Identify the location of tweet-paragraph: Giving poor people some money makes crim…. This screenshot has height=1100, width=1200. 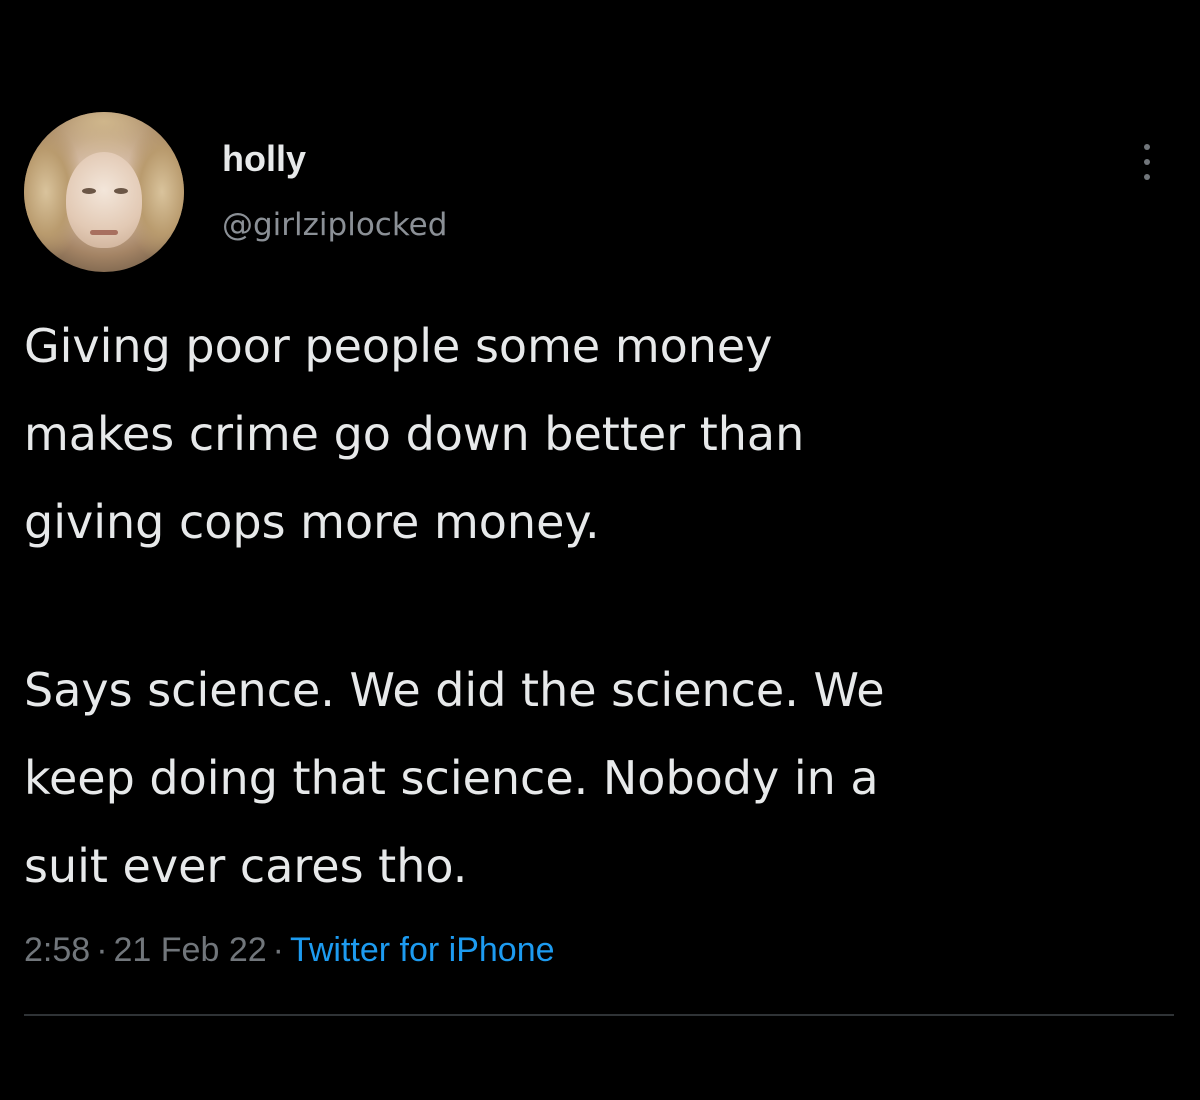
(414, 434).